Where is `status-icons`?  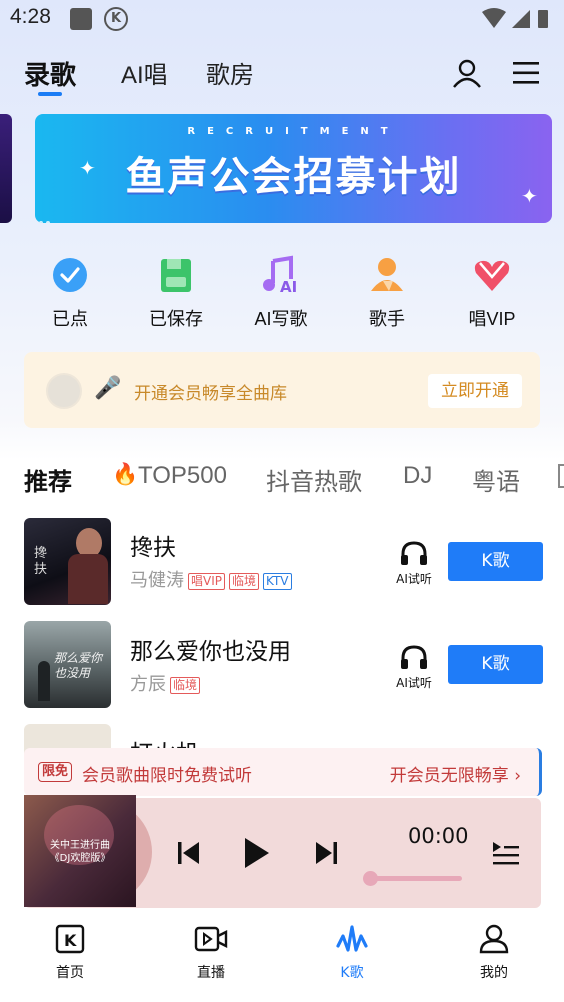
status-icons is located at coordinates (515, 18).